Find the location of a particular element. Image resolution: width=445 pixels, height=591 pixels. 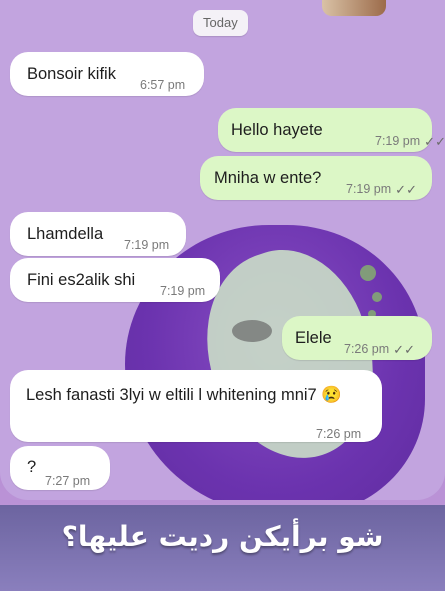

message-bubble-incoming: Fini es2alik shi 7:19 pm is located at coordinates (115, 280).